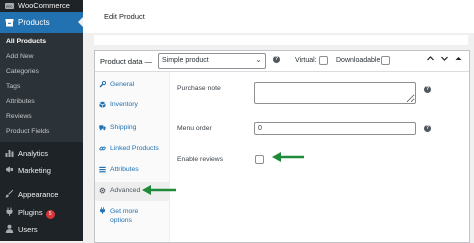 This screenshot has width=474, height=243. I want to click on get-more-line1: Get more, so click(124, 211).